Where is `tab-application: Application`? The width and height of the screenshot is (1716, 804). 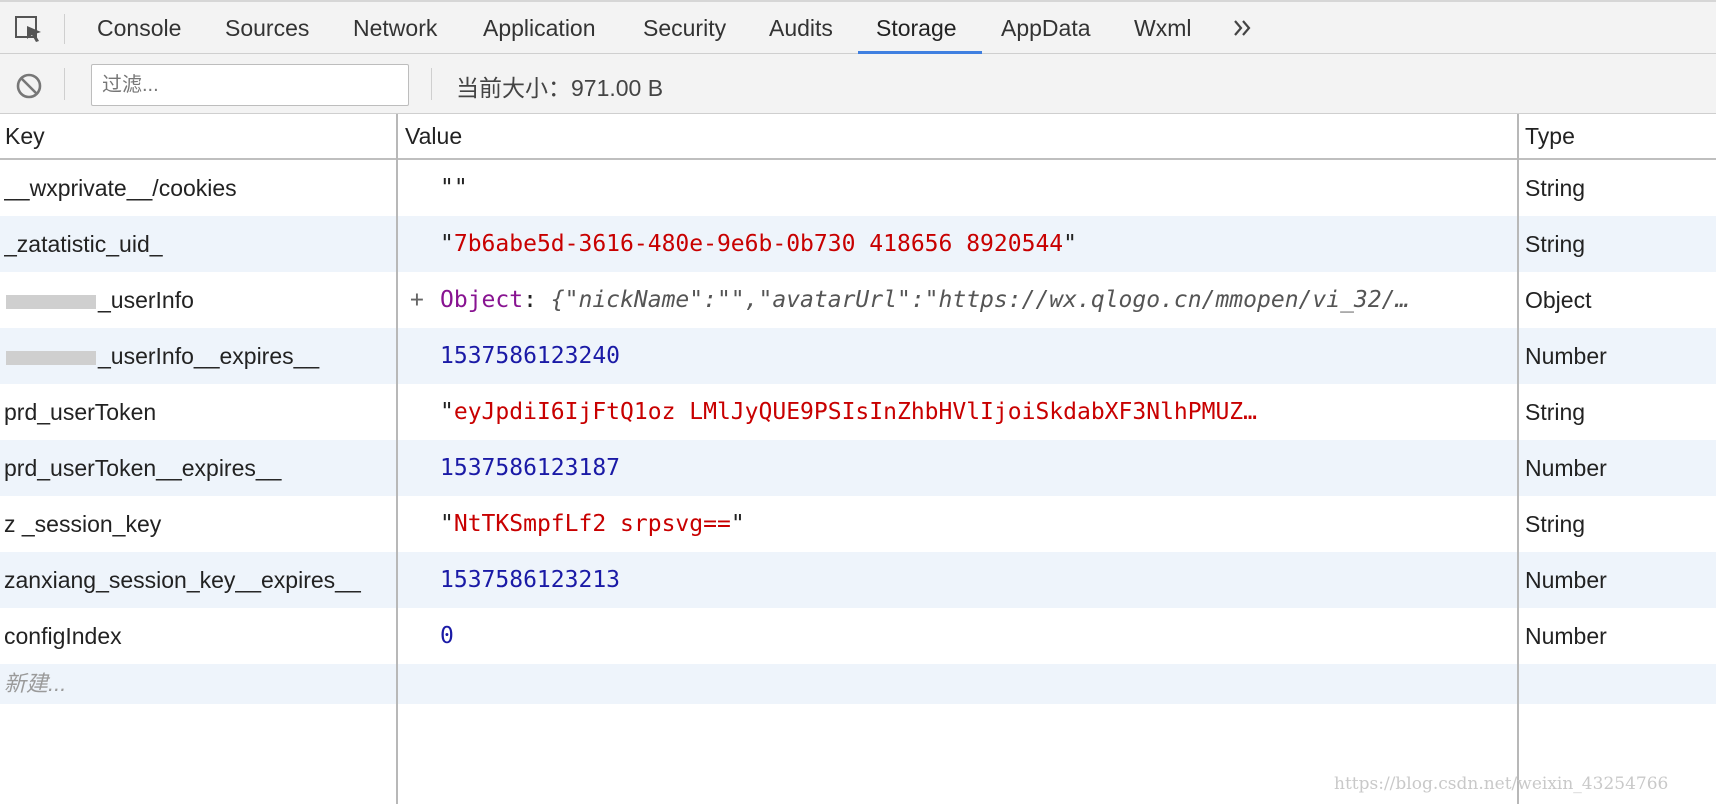
tab-application: Application is located at coordinates (539, 28).